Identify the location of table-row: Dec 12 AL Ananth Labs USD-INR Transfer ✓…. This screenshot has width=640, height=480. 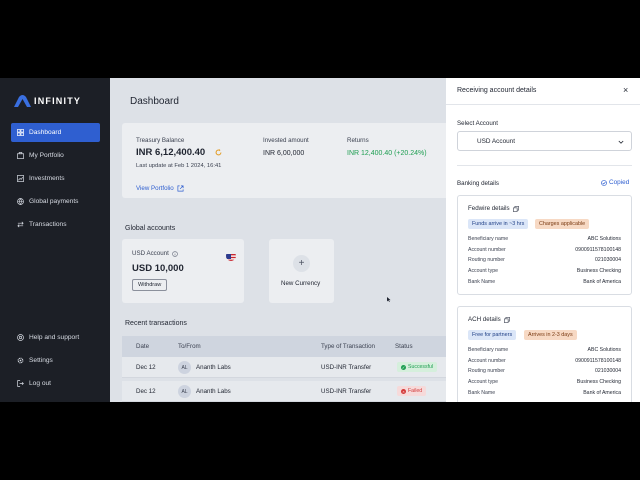
(287, 367).